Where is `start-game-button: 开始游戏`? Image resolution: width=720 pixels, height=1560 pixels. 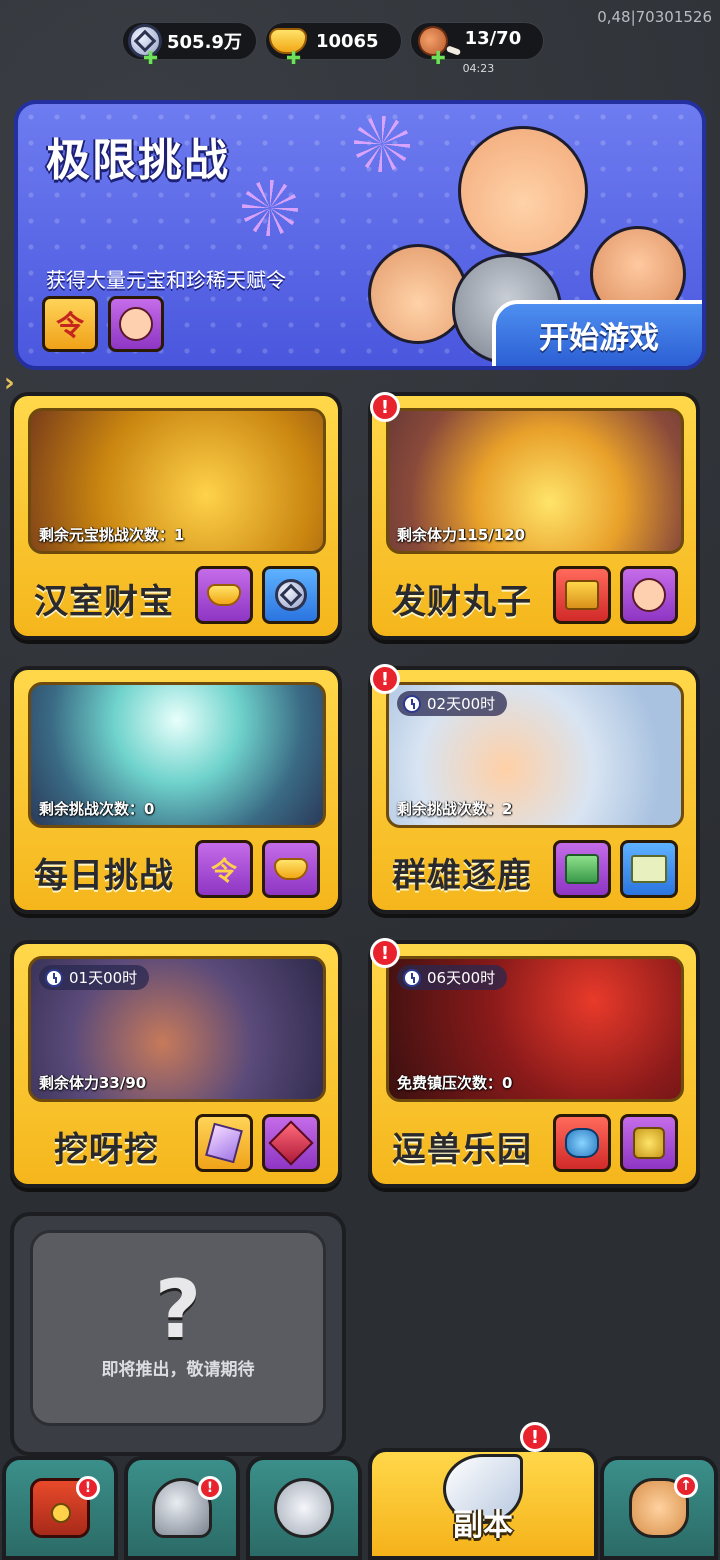 start-game-button: 开始游戏 is located at coordinates (597, 333).